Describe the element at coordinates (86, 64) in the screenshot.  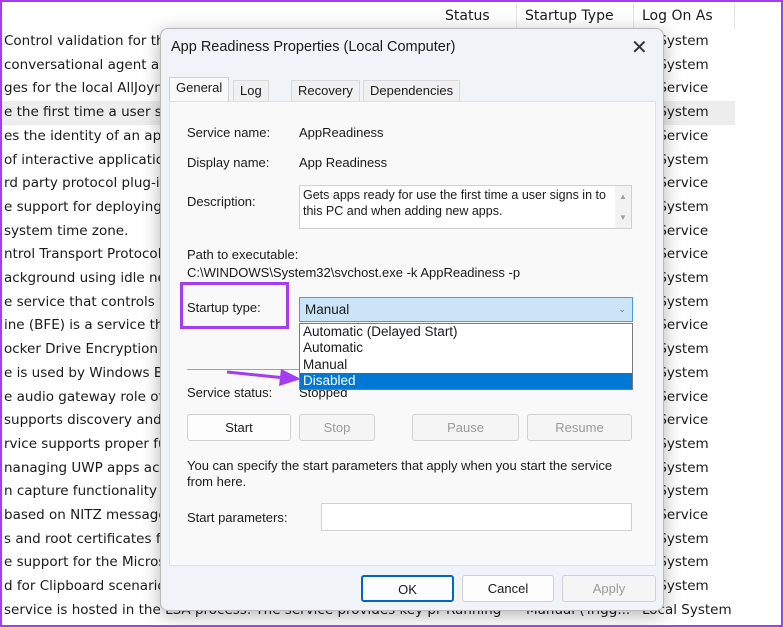
I see `service-description: conversational agent ap` at that location.